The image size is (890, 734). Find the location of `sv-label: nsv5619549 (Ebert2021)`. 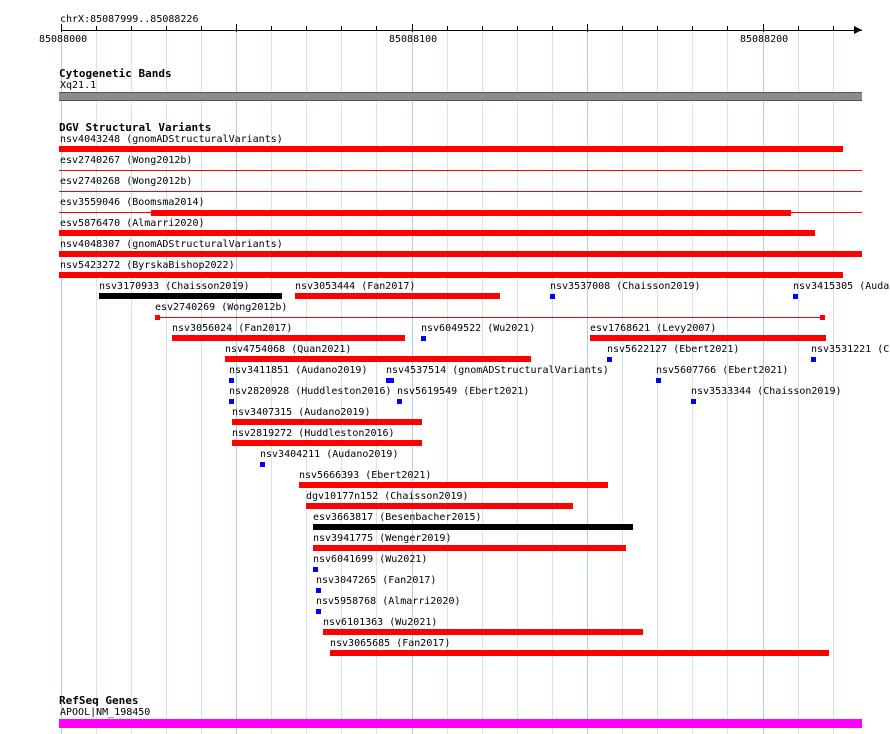

sv-label: nsv5619549 (Ebert2021) is located at coordinates (463, 392).